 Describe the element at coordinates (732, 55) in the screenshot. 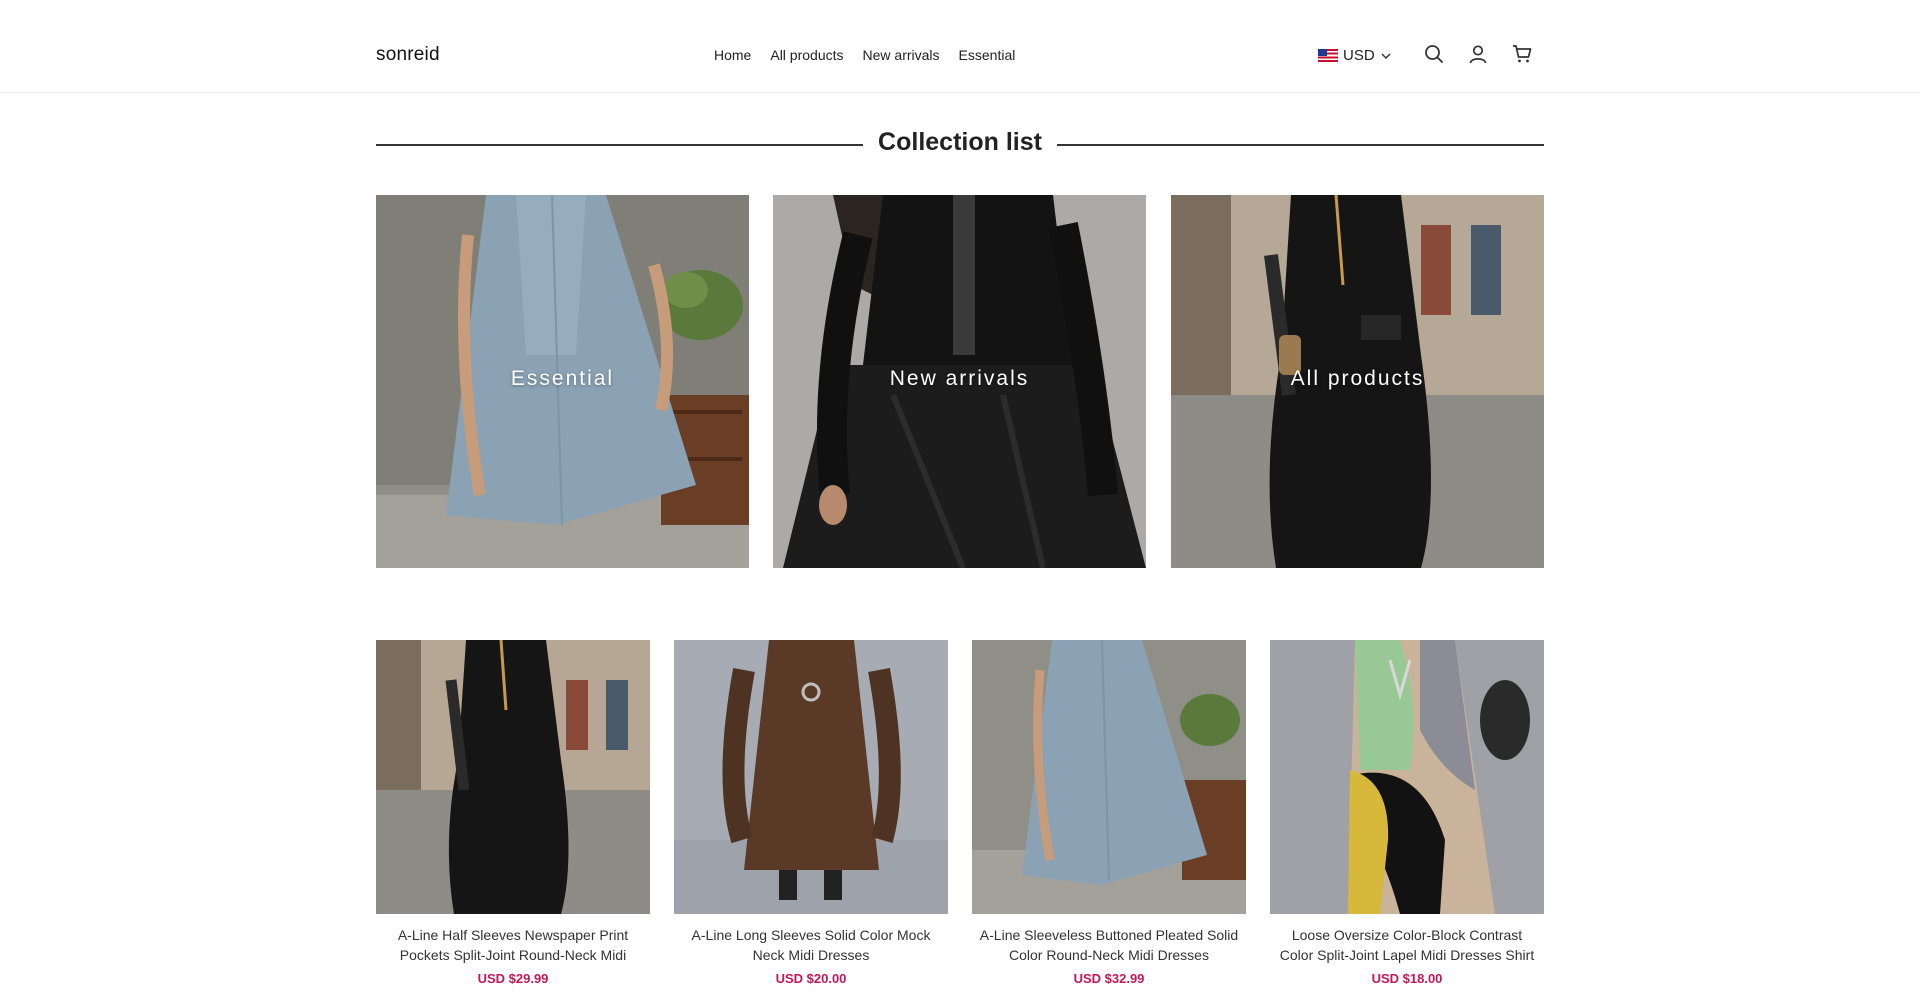

I see `nav-home: Home` at that location.